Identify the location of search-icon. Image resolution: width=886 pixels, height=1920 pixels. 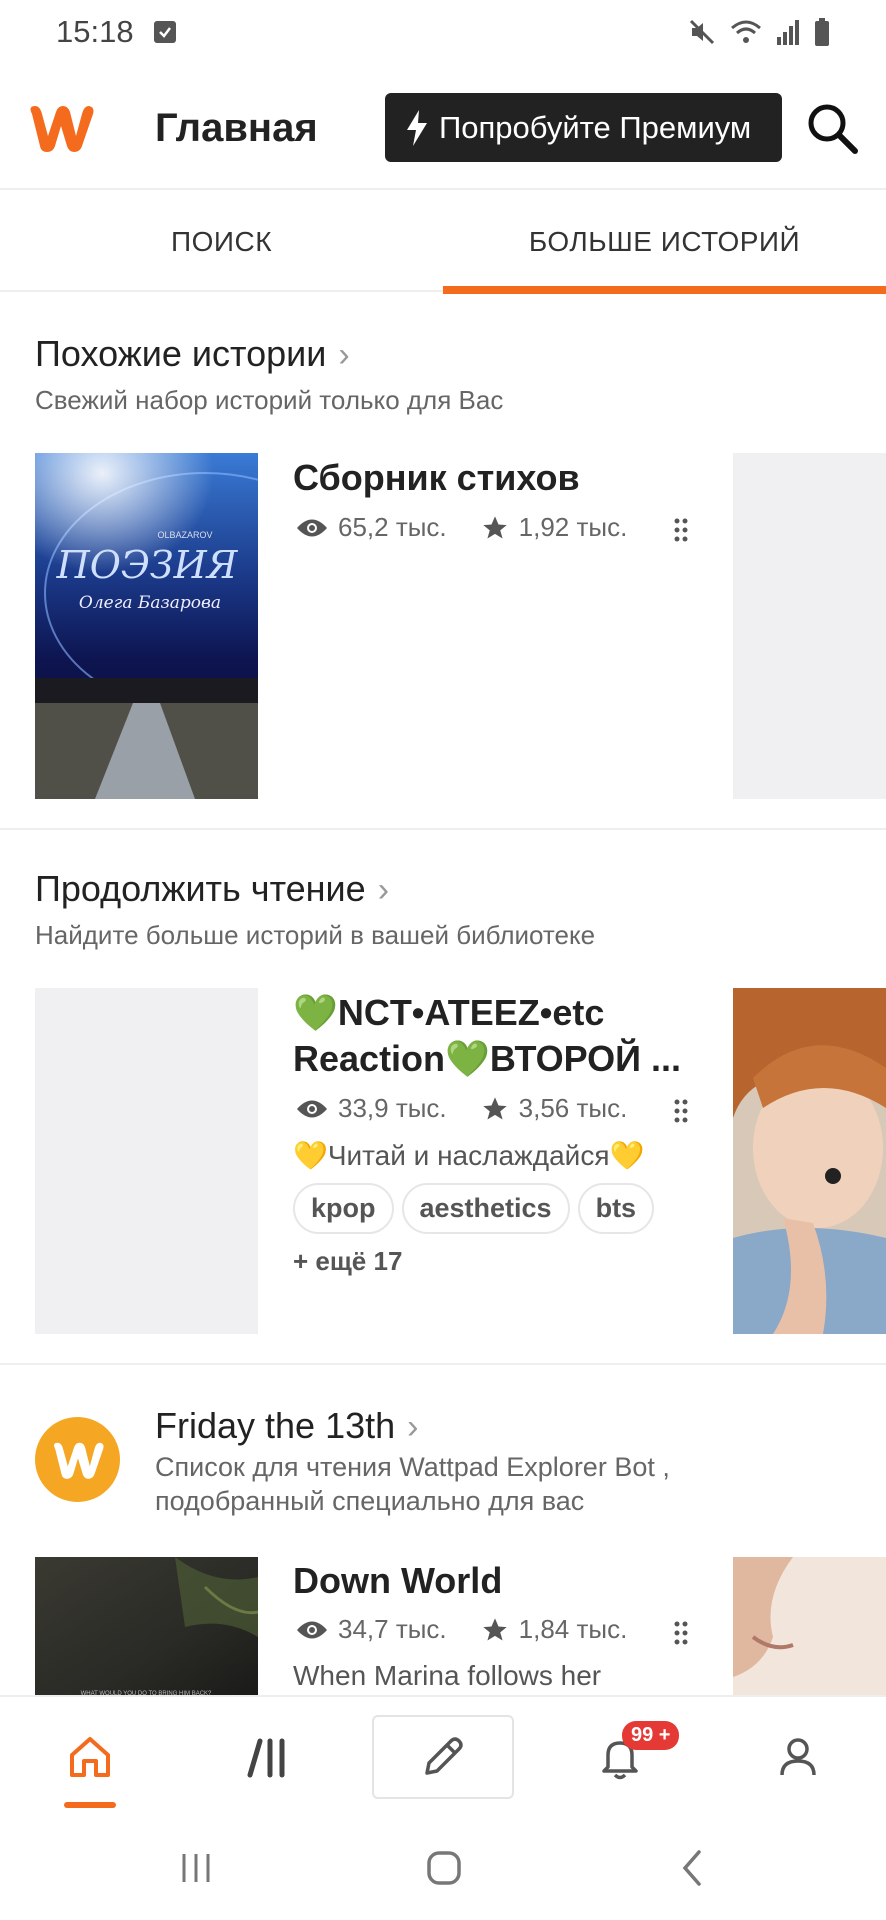
(832, 130).